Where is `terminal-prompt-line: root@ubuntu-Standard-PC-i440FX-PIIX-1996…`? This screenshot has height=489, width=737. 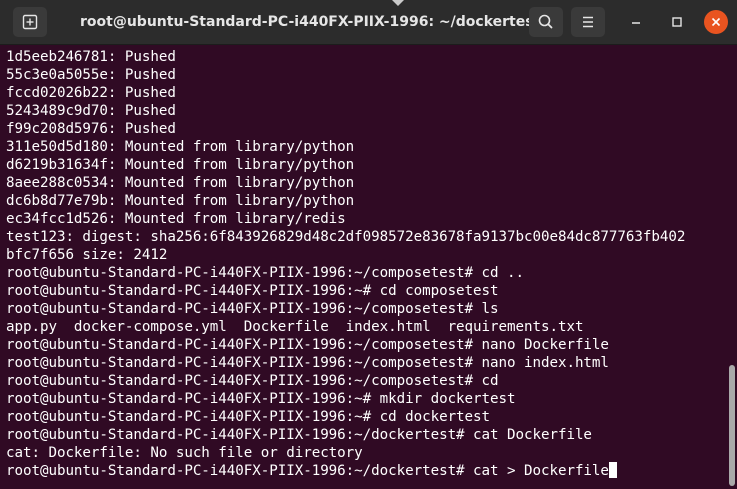 terminal-prompt-line: root@ubuntu-Standard-PC-i440FX-PIIX-1996… is located at coordinates (367, 471).